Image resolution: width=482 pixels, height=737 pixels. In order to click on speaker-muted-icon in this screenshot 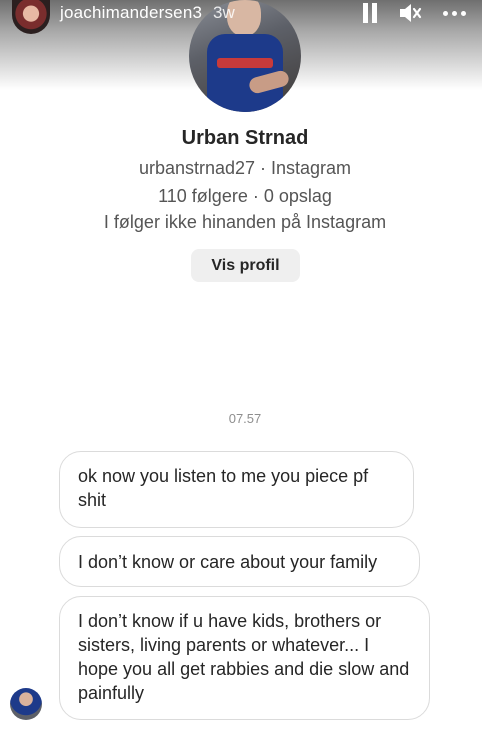, I will do `click(410, 13)`.